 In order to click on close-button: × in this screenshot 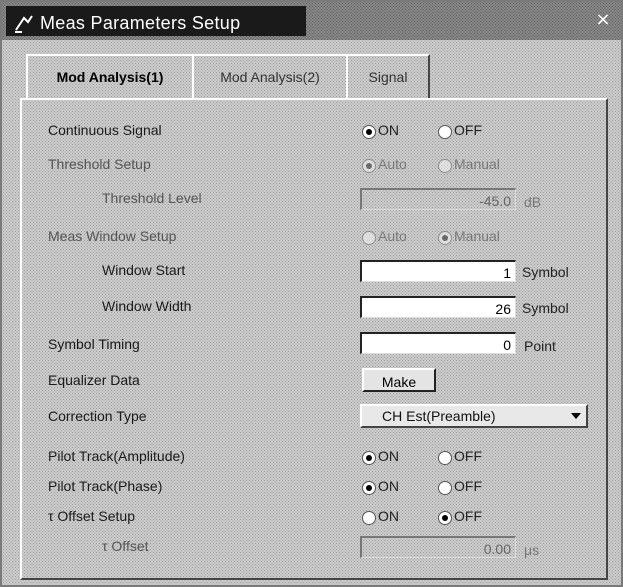, I will do `click(603, 20)`.